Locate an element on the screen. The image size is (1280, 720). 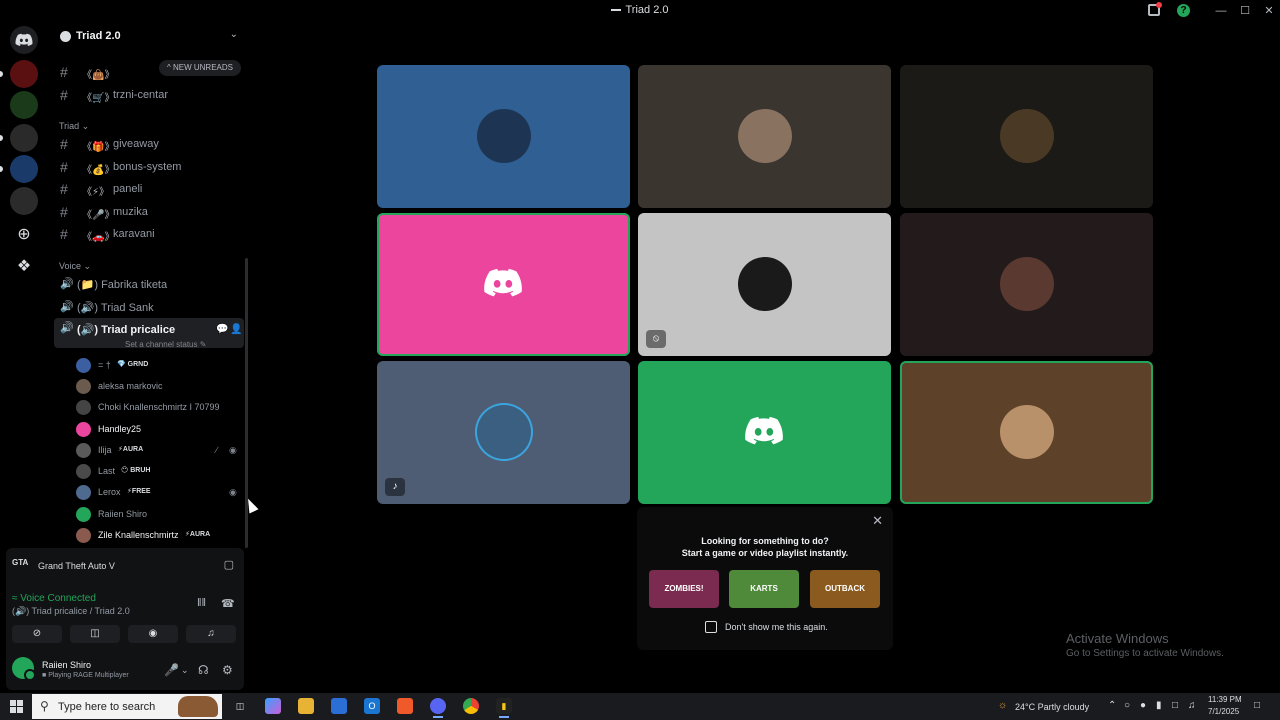
voice-member: Lerox ⚡FREE is located at coordinates (159, 492).